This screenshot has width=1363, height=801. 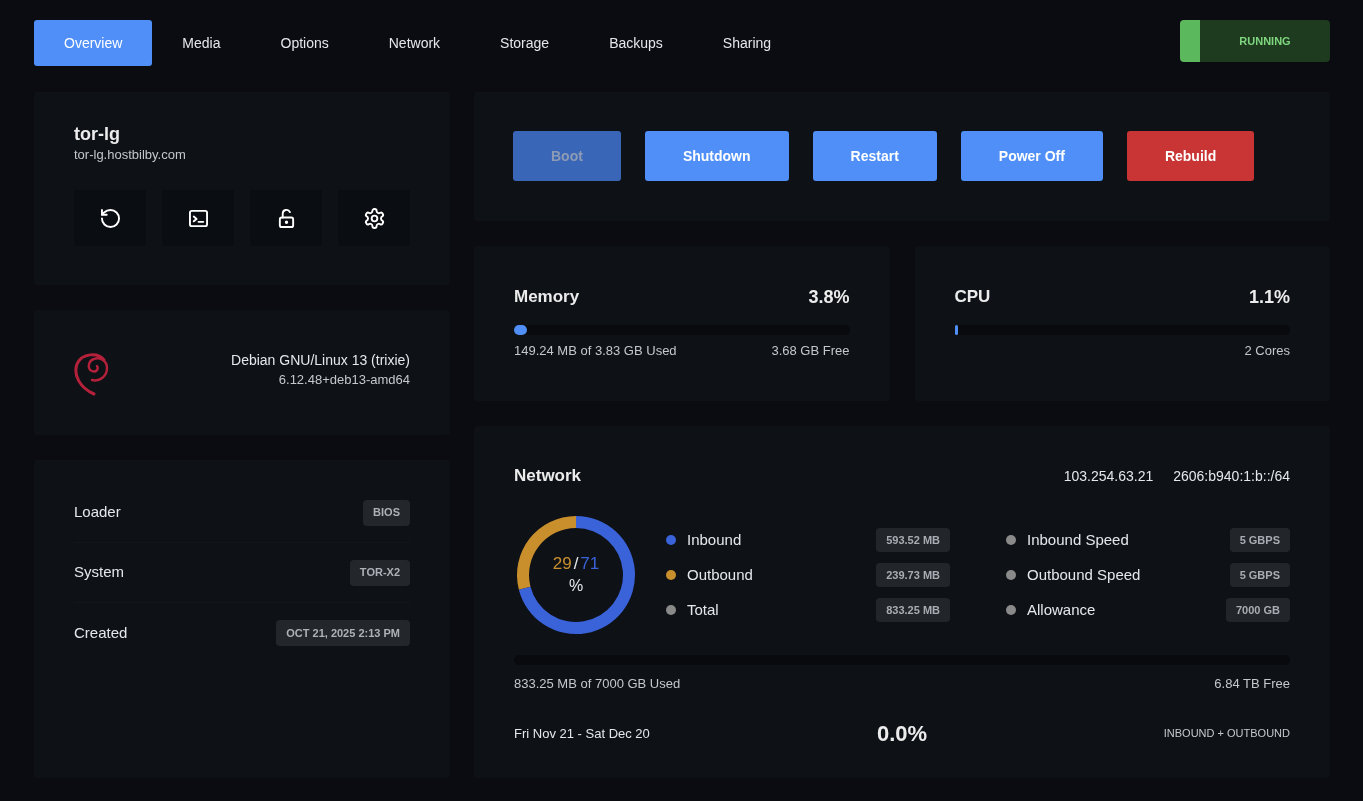 What do you see at coordinates (379, 572) in the screenshot?
I see `detail-value: TOR-X2` at bounding box center [379, 572].